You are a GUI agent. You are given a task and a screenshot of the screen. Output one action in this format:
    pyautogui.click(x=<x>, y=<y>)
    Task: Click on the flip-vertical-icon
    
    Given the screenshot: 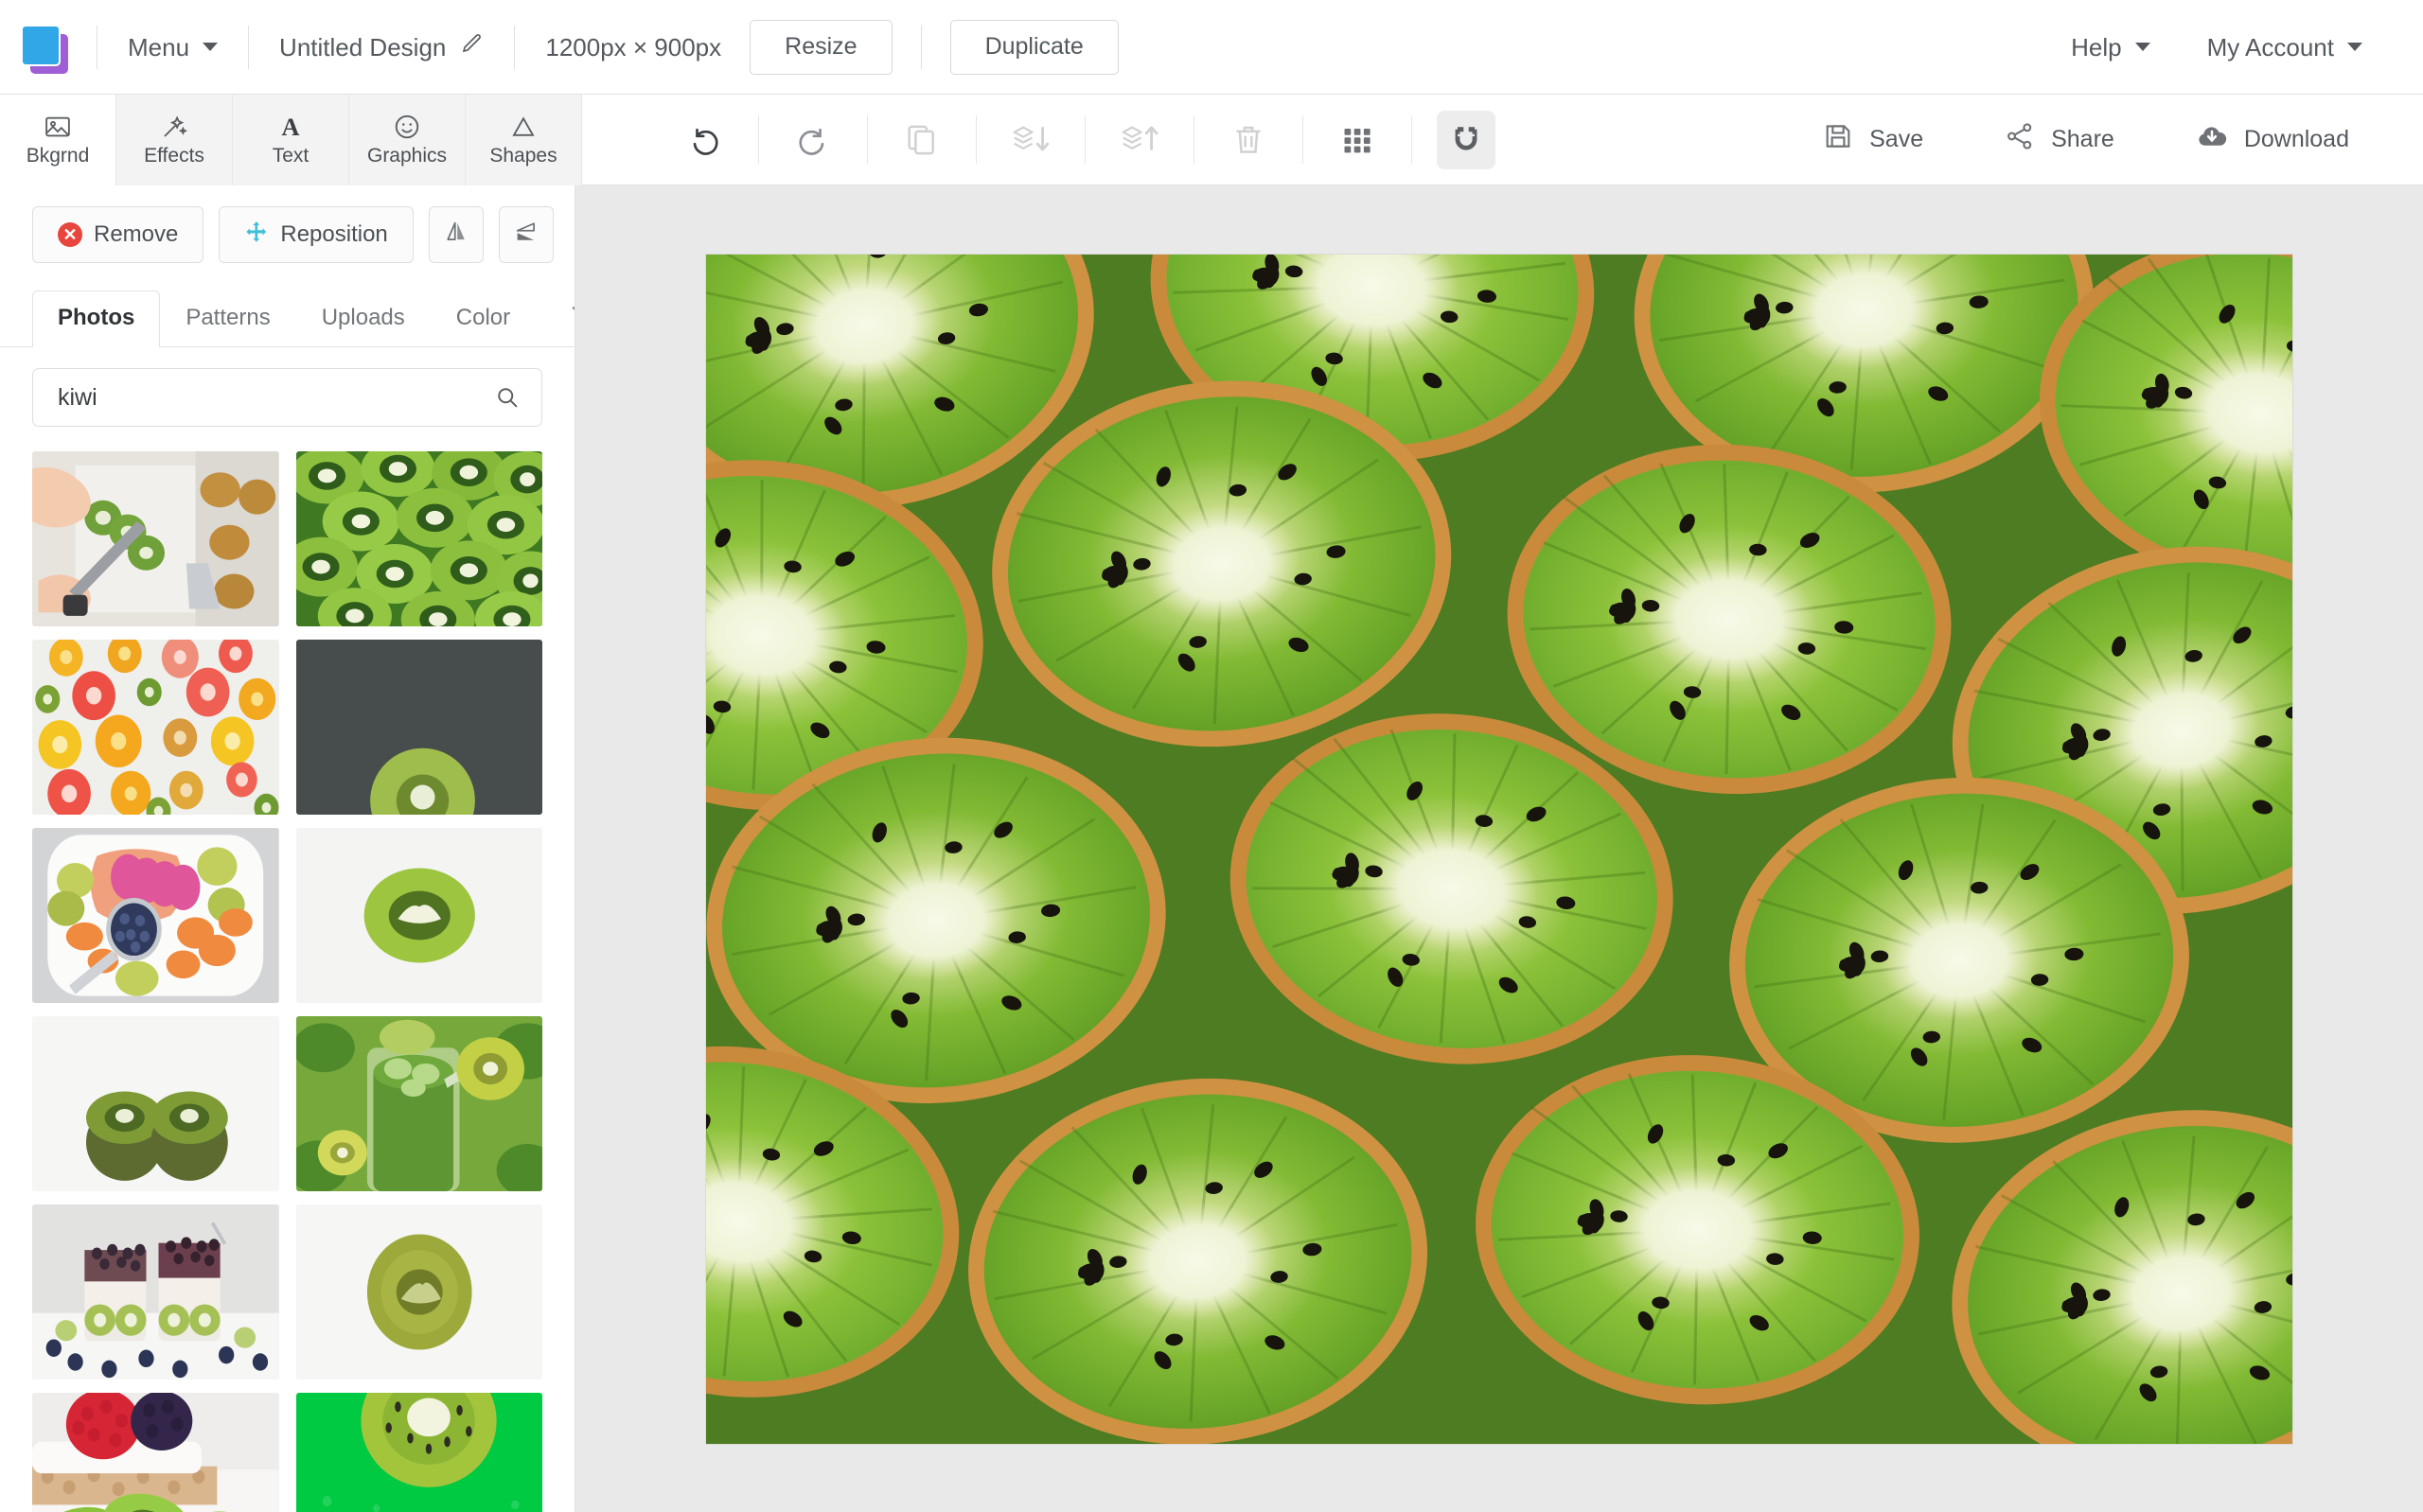 What is the action you would take?
    pyautogui.click(x=526, y=235)
    